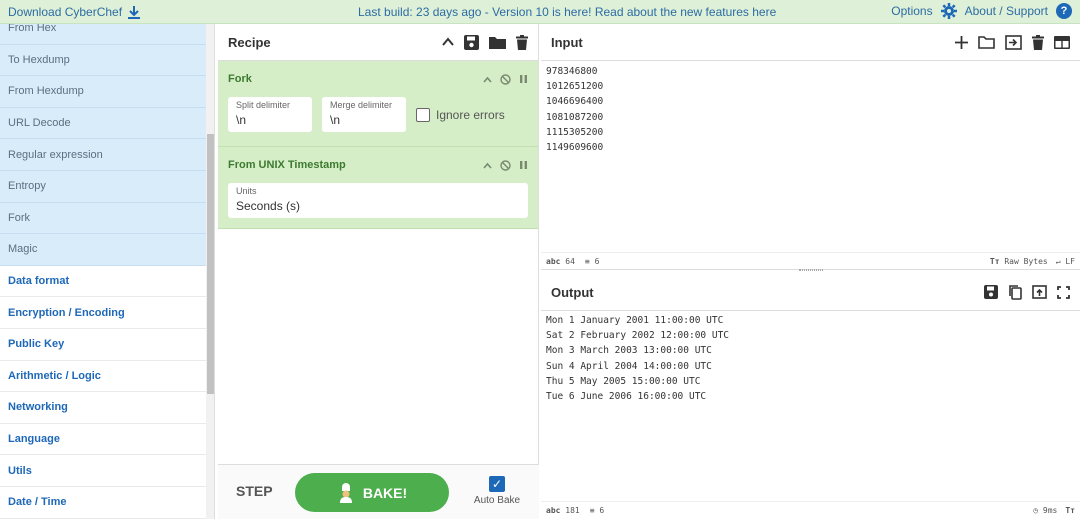  I want to click on char-count: abc 181, so click(563, 510).